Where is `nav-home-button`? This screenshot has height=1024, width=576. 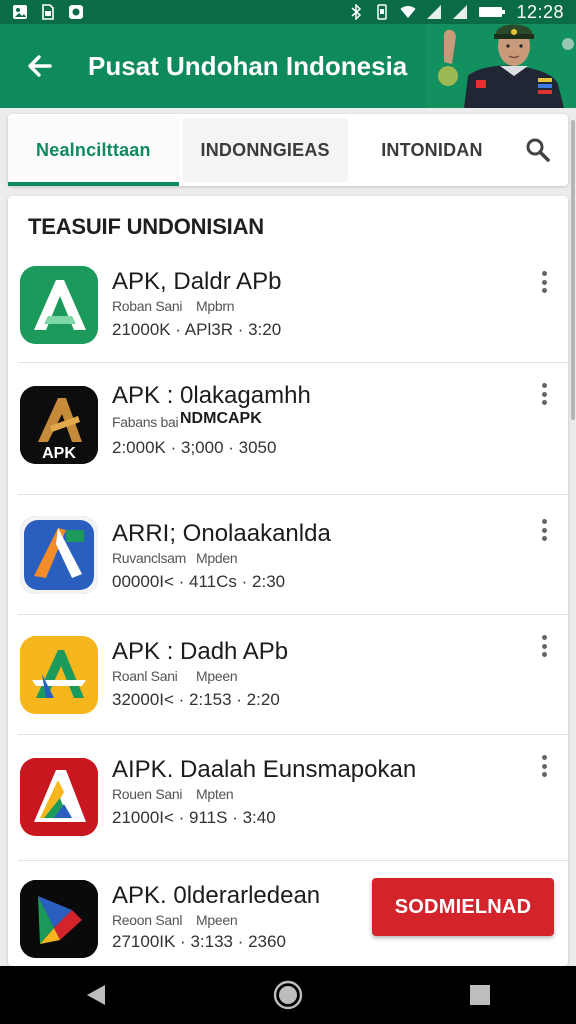 nav-home-button is located at coordinates (288, 995).